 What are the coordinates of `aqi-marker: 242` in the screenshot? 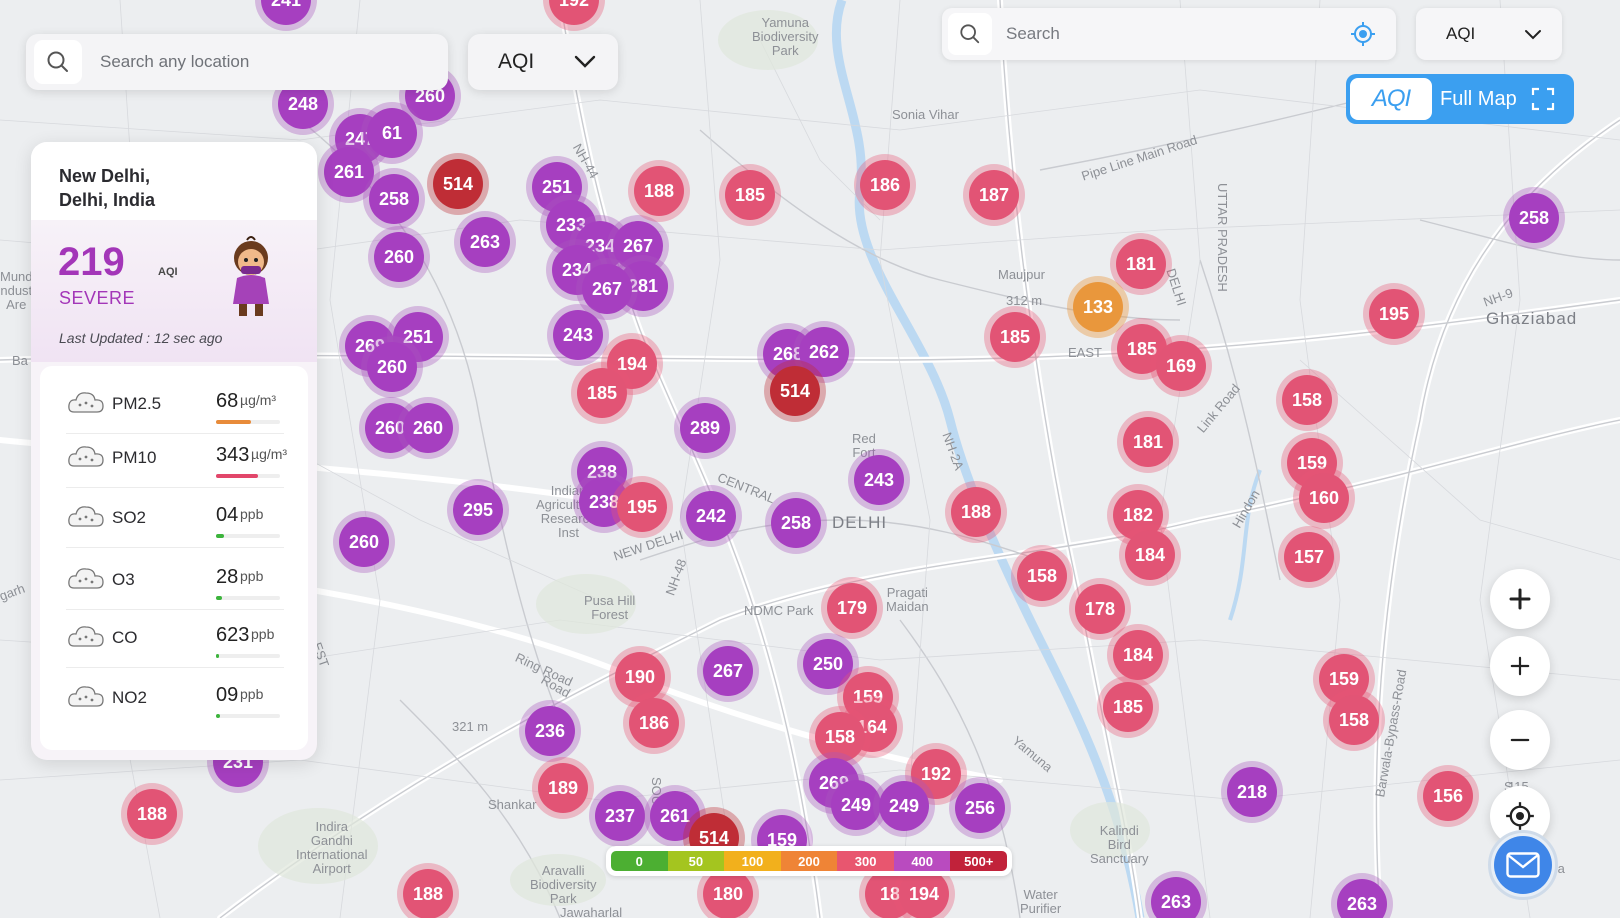 It's located at (711, 516).